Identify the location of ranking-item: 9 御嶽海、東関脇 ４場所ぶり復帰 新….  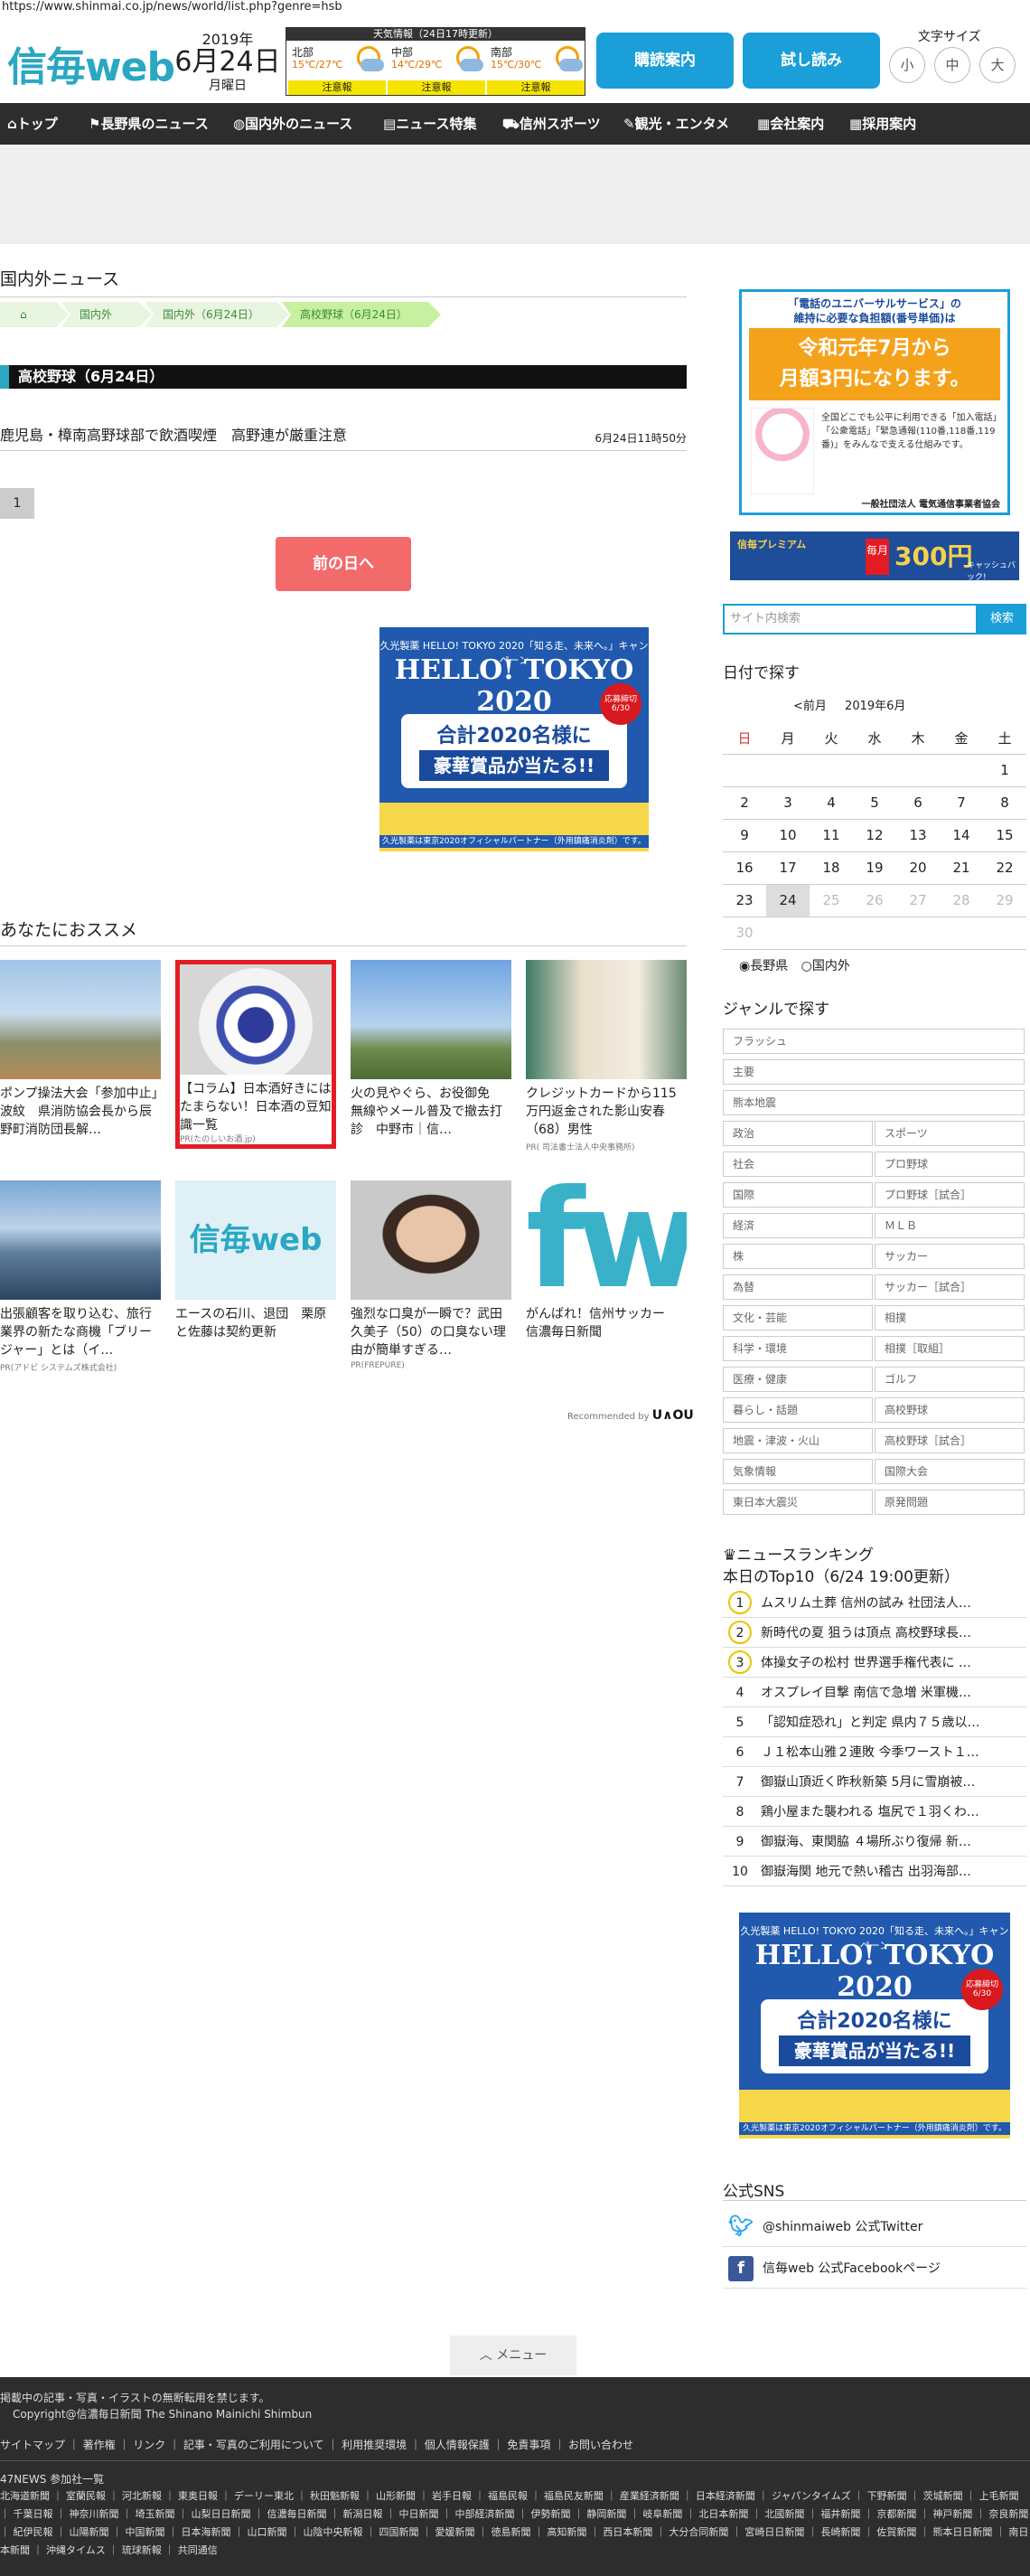
(874, 1842).